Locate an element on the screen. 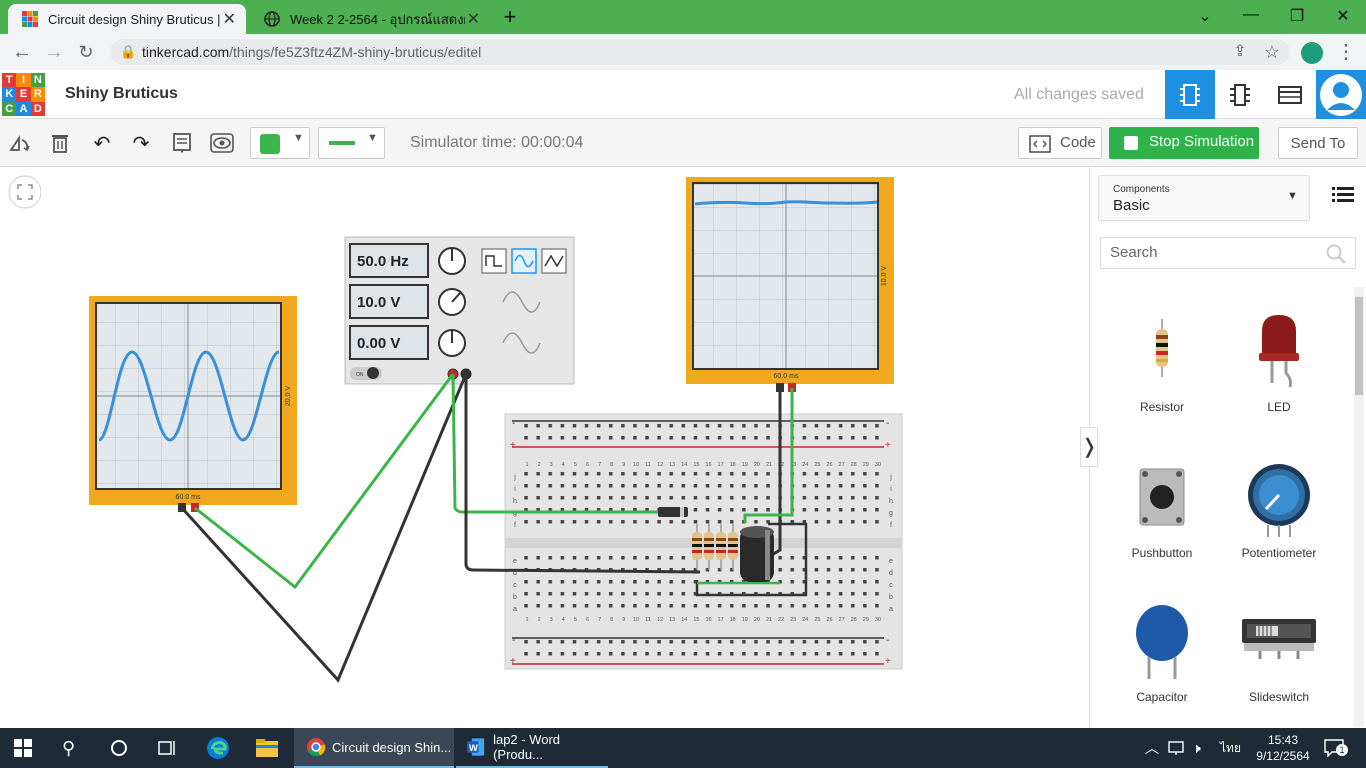 The image size is (1366, 768). stop-simulation-button: Stop Simulation is located at coordinates (1184, 143).